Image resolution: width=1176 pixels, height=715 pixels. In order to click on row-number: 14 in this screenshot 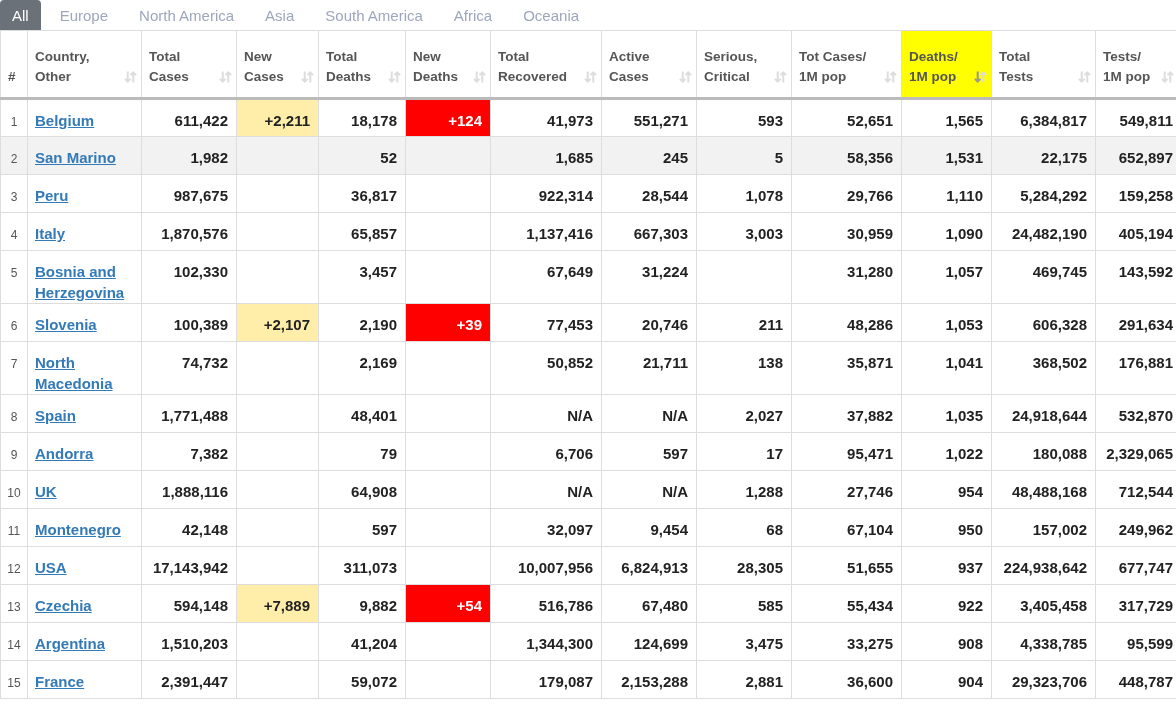, I will do `click(14, 641)`.